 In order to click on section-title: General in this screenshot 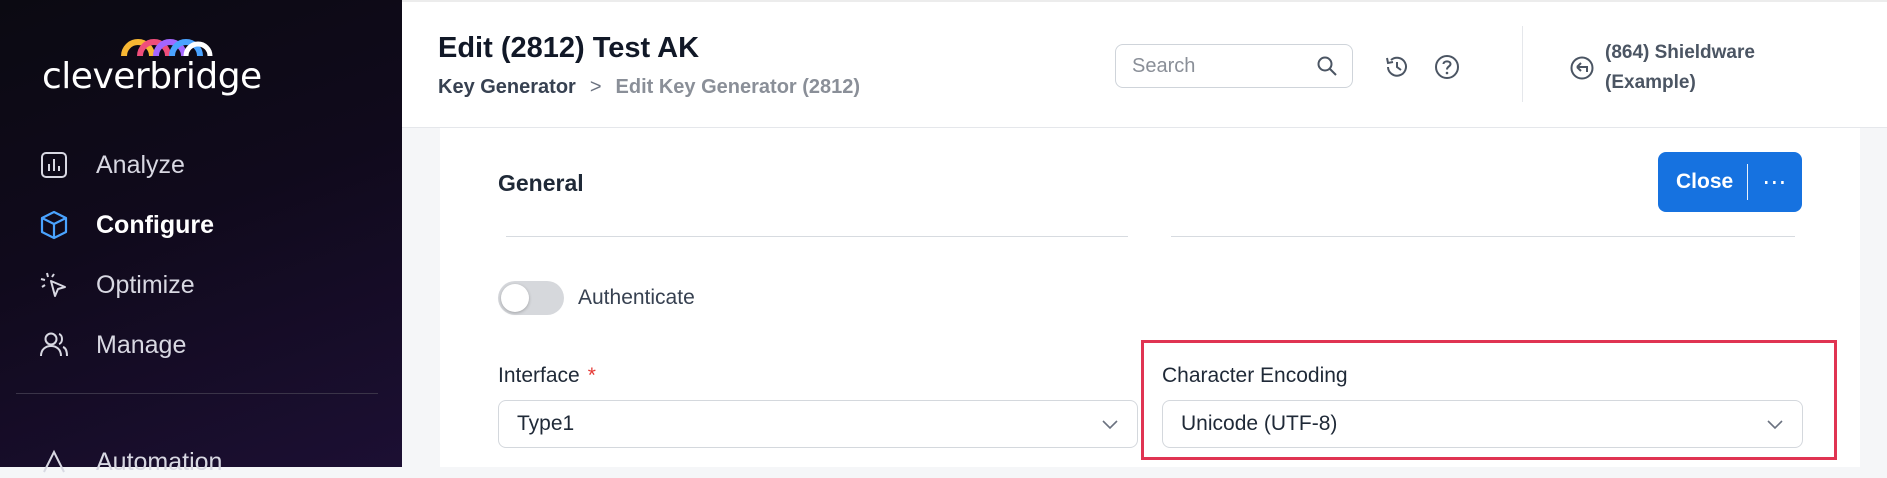, I will do `click(541, 183)`.